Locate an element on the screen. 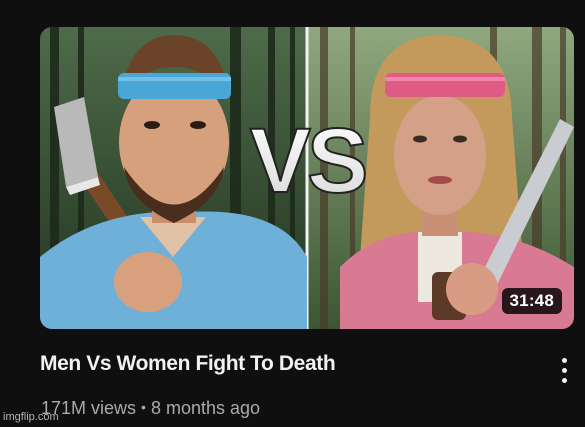  upload-age: 8 months ago is located at coordinates (205, 408).